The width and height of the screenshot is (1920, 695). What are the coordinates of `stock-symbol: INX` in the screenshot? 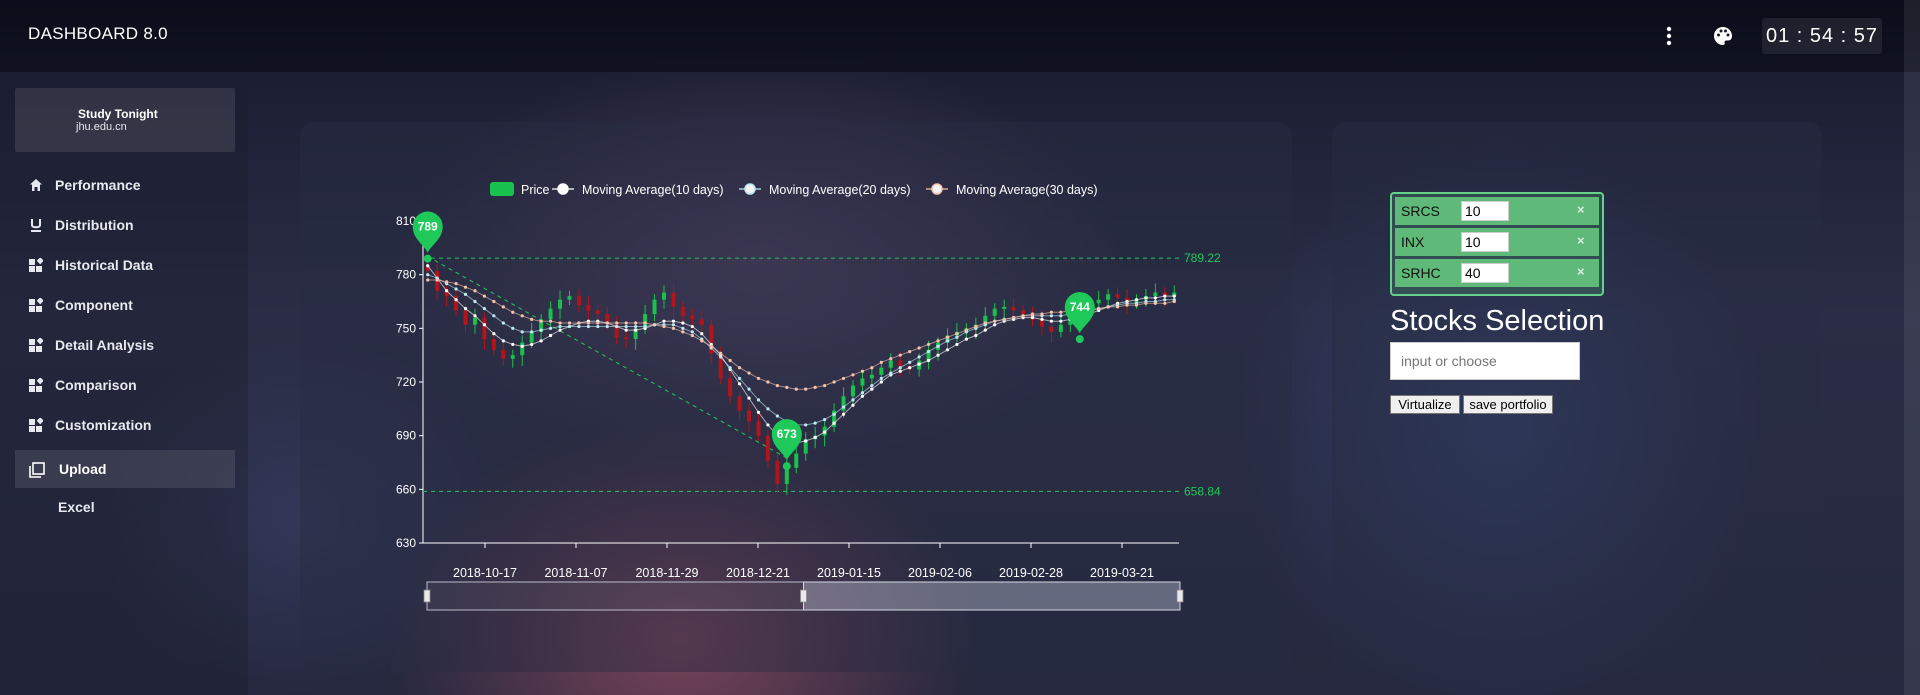 It's located at (1413, 242).